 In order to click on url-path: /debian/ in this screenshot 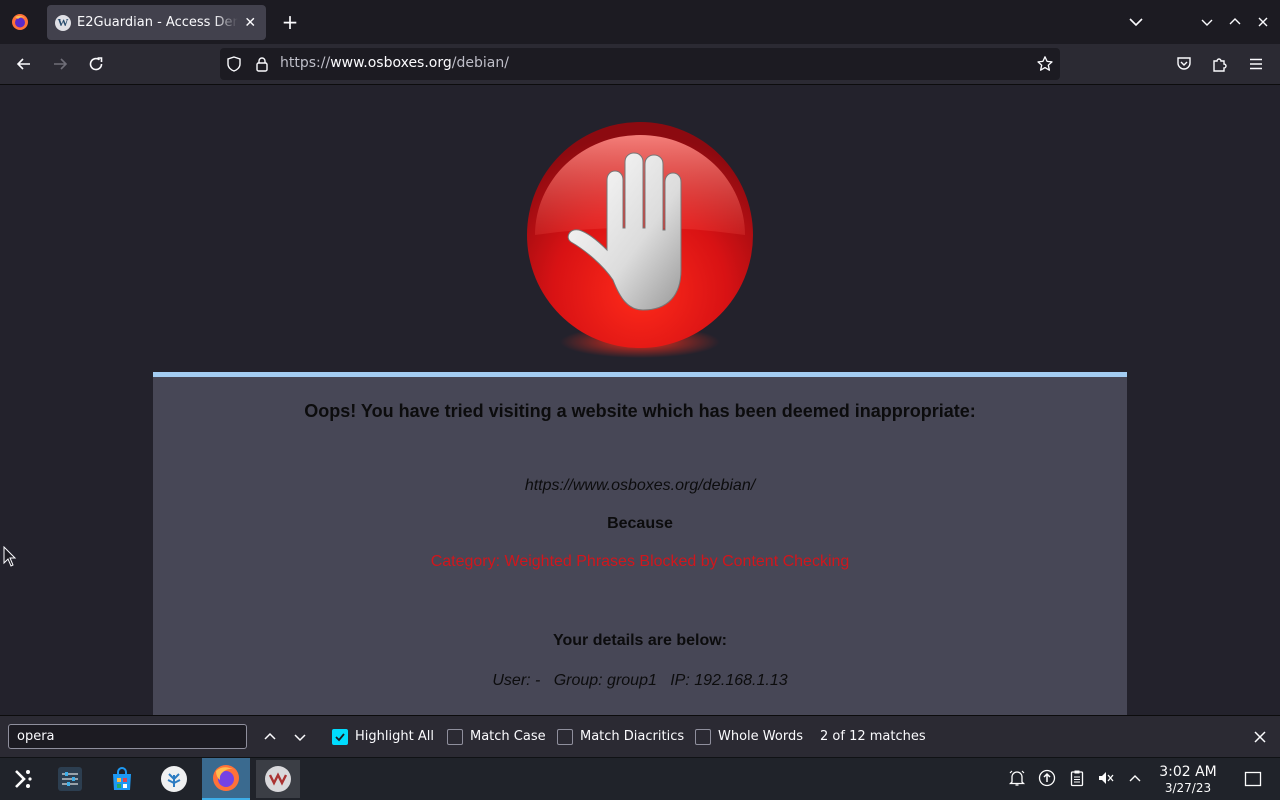, I will do `click(480, 63)`.